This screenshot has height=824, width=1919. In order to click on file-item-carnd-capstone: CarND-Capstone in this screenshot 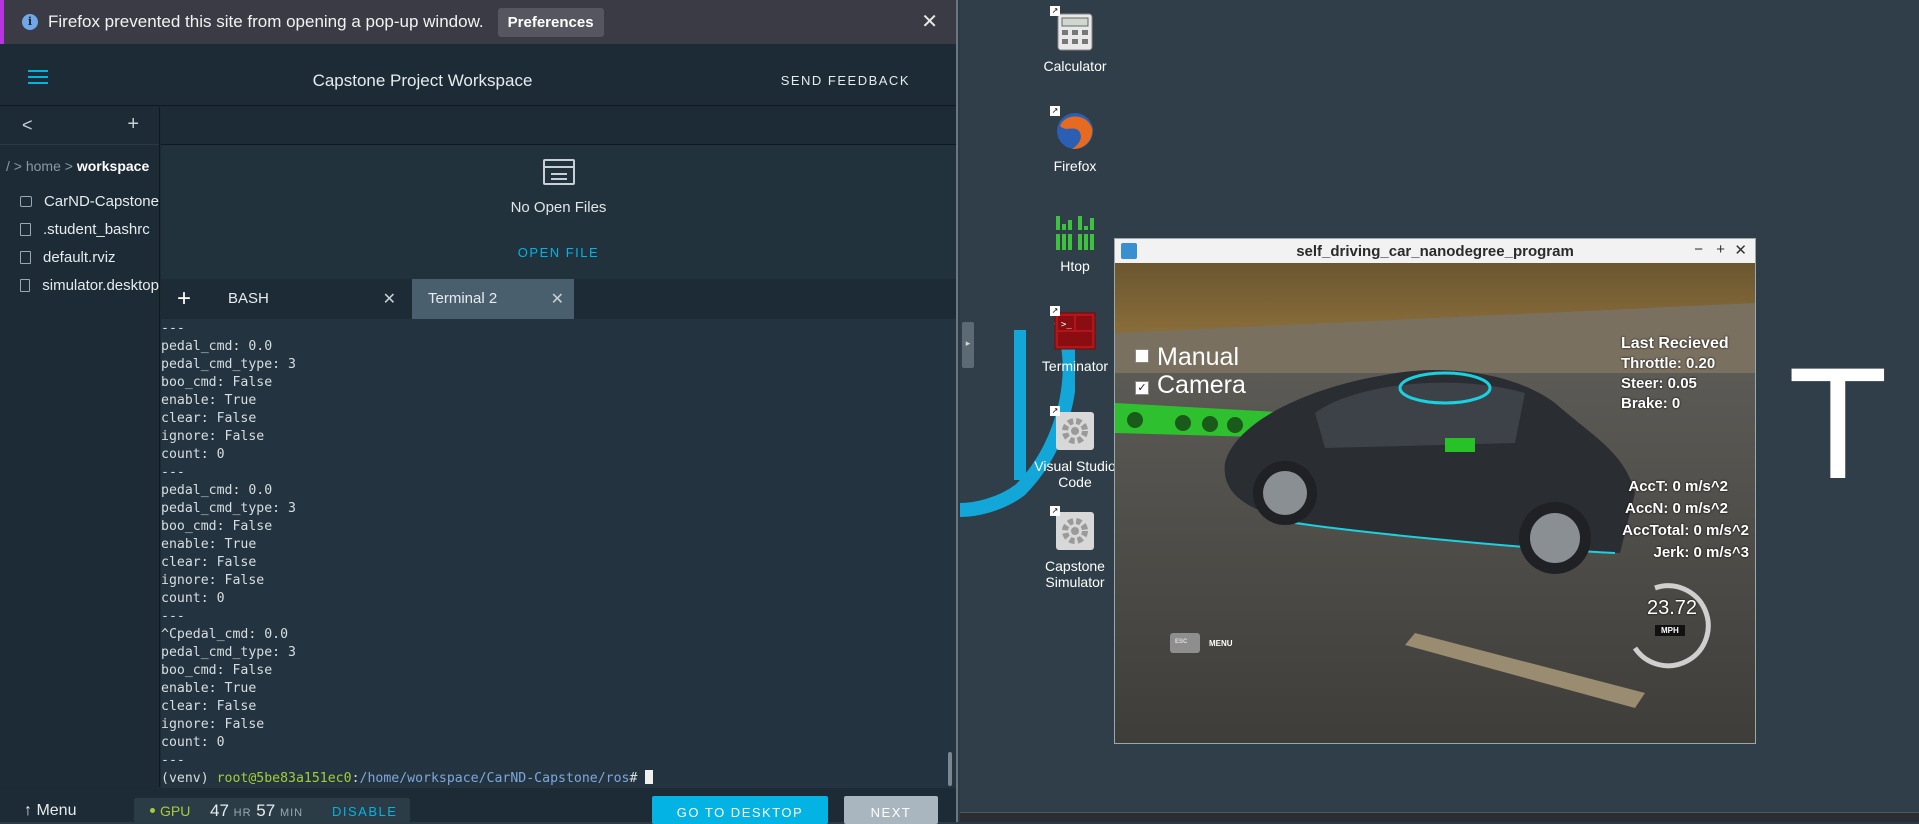, I will do `click(79, 201)`.